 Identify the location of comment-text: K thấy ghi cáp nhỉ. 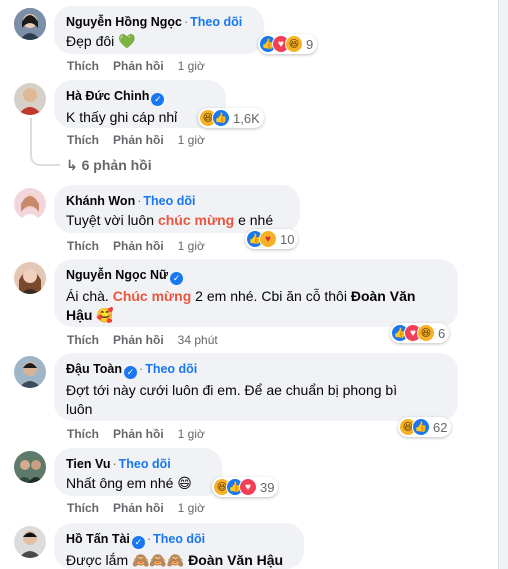
(122, 117).